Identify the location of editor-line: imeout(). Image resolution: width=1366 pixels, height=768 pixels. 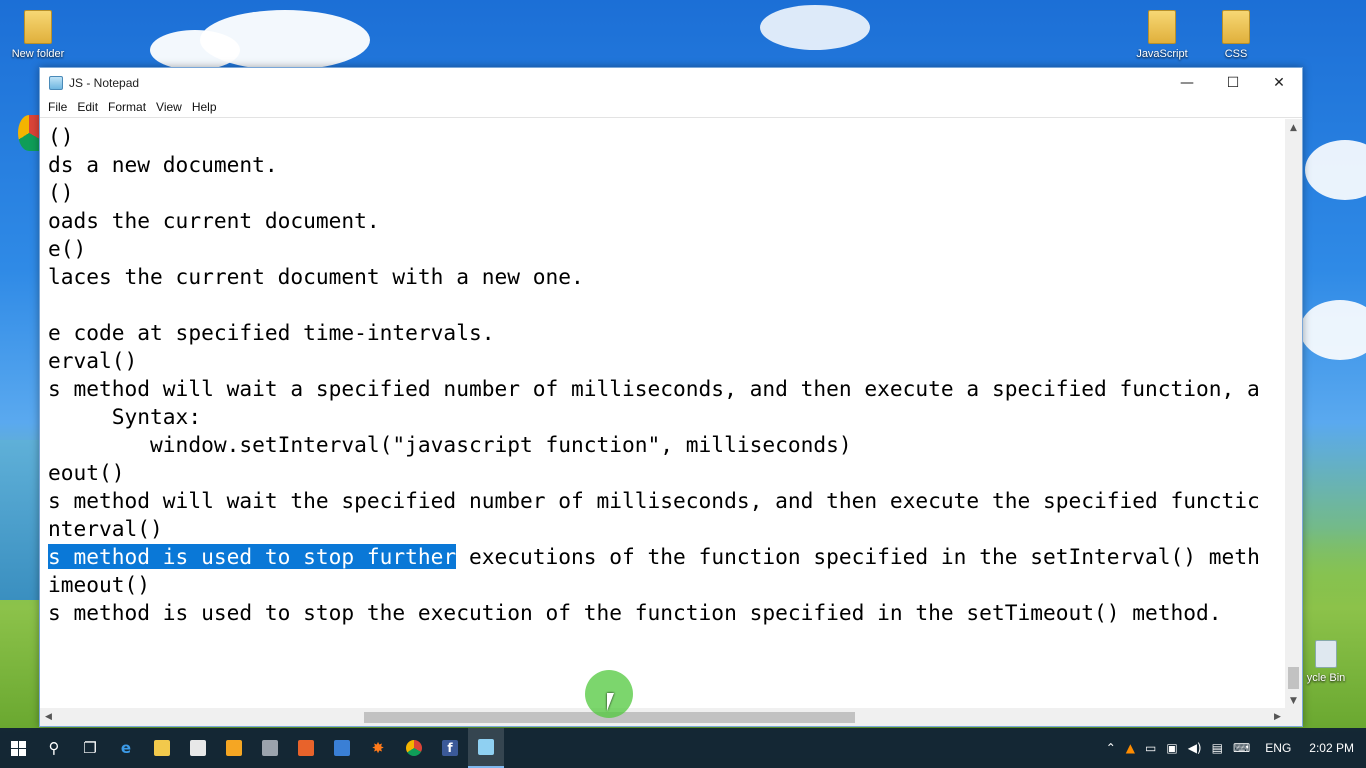
(99, 584).